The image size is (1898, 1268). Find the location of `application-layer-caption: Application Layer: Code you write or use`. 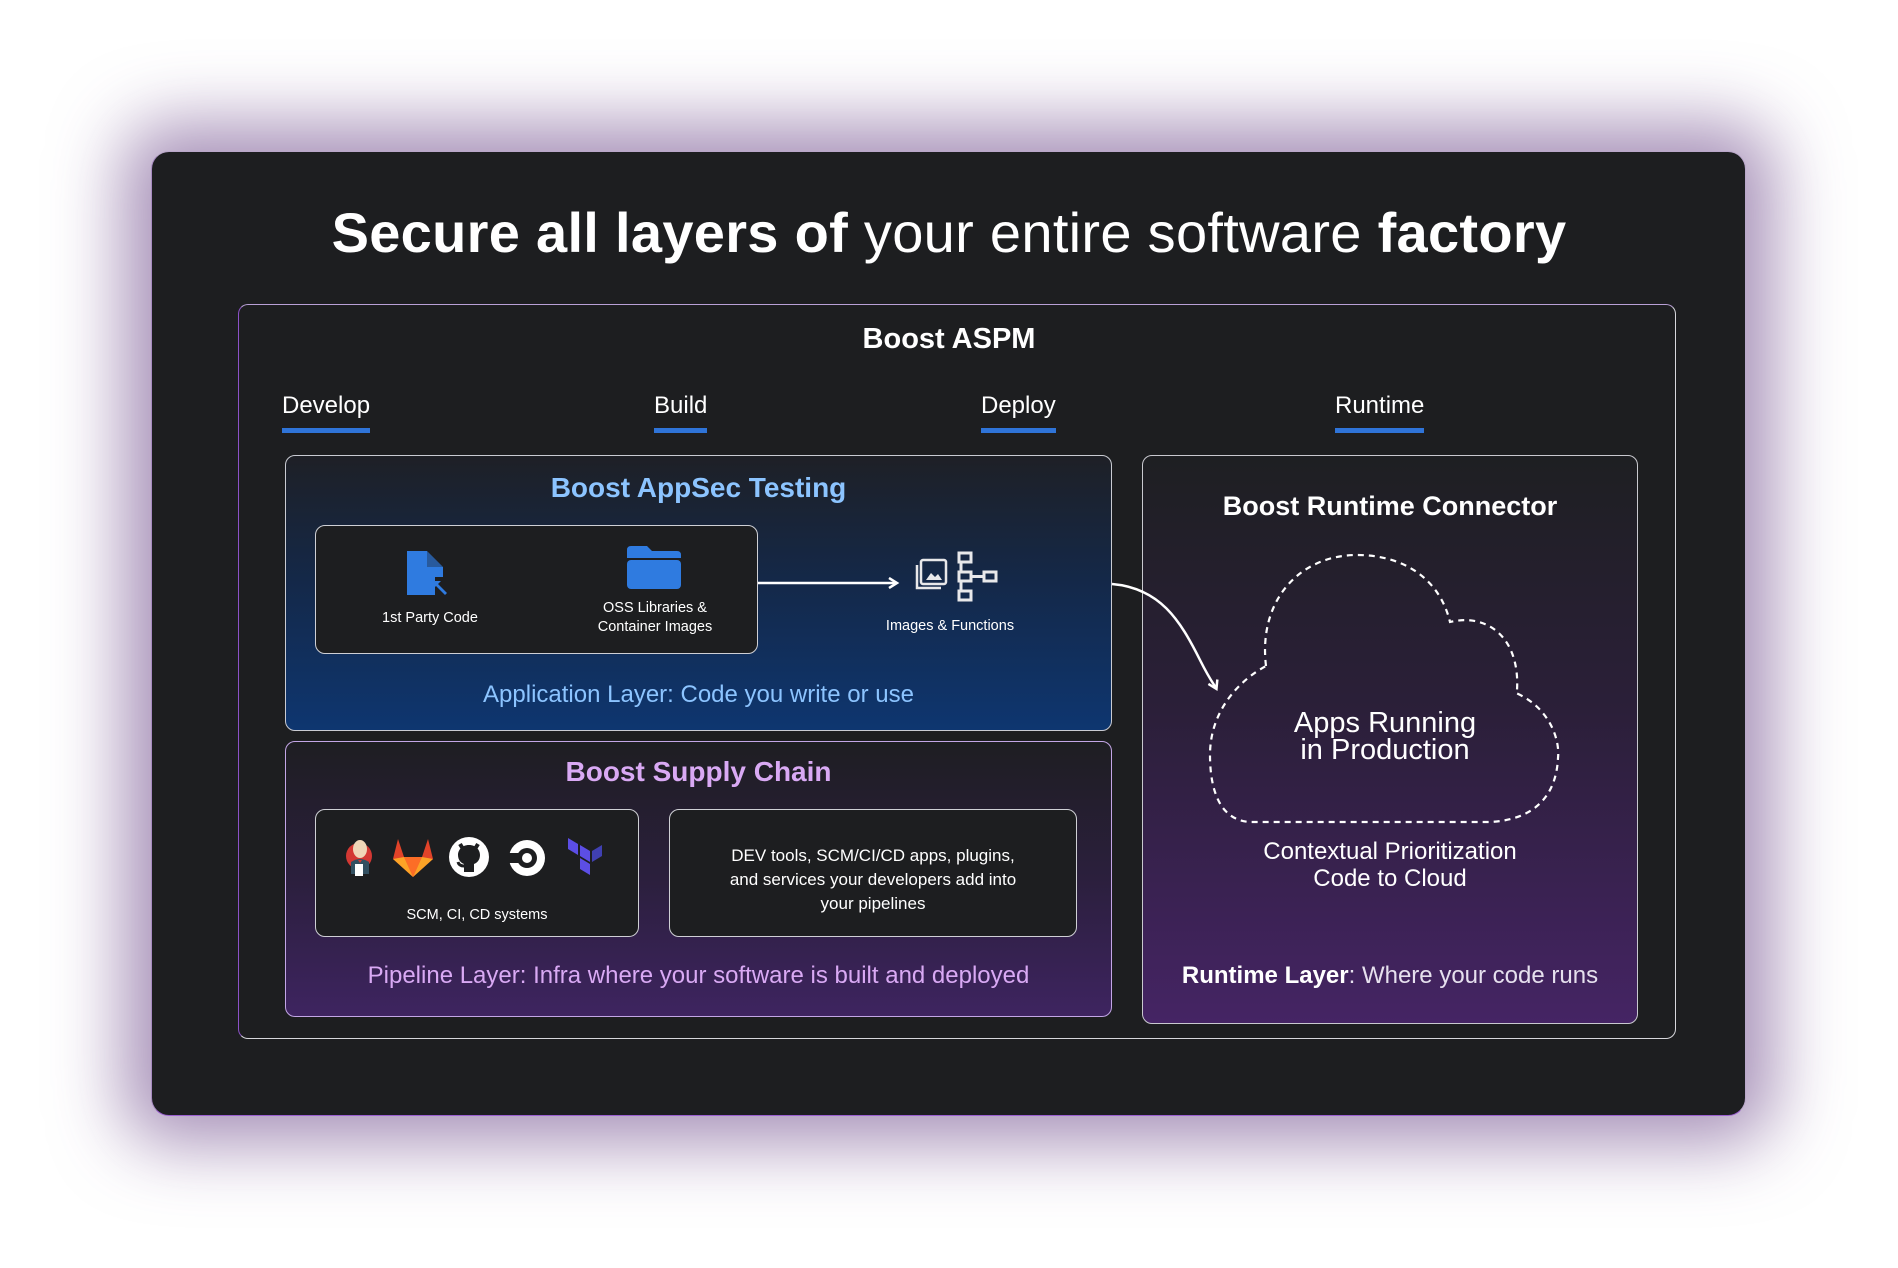

application-layer-caption: Application Layer: Code you write or use is located at coordinates (698, 694).